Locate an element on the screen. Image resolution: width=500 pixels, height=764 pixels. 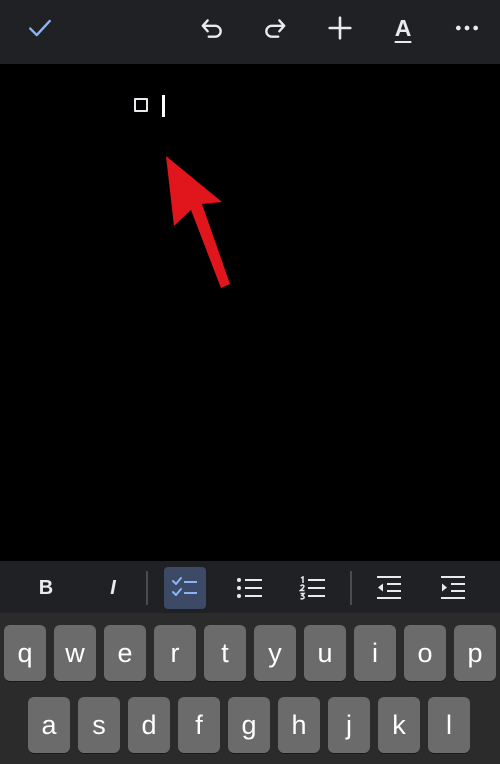
italic-button: I is located at coordinates (113, 588).